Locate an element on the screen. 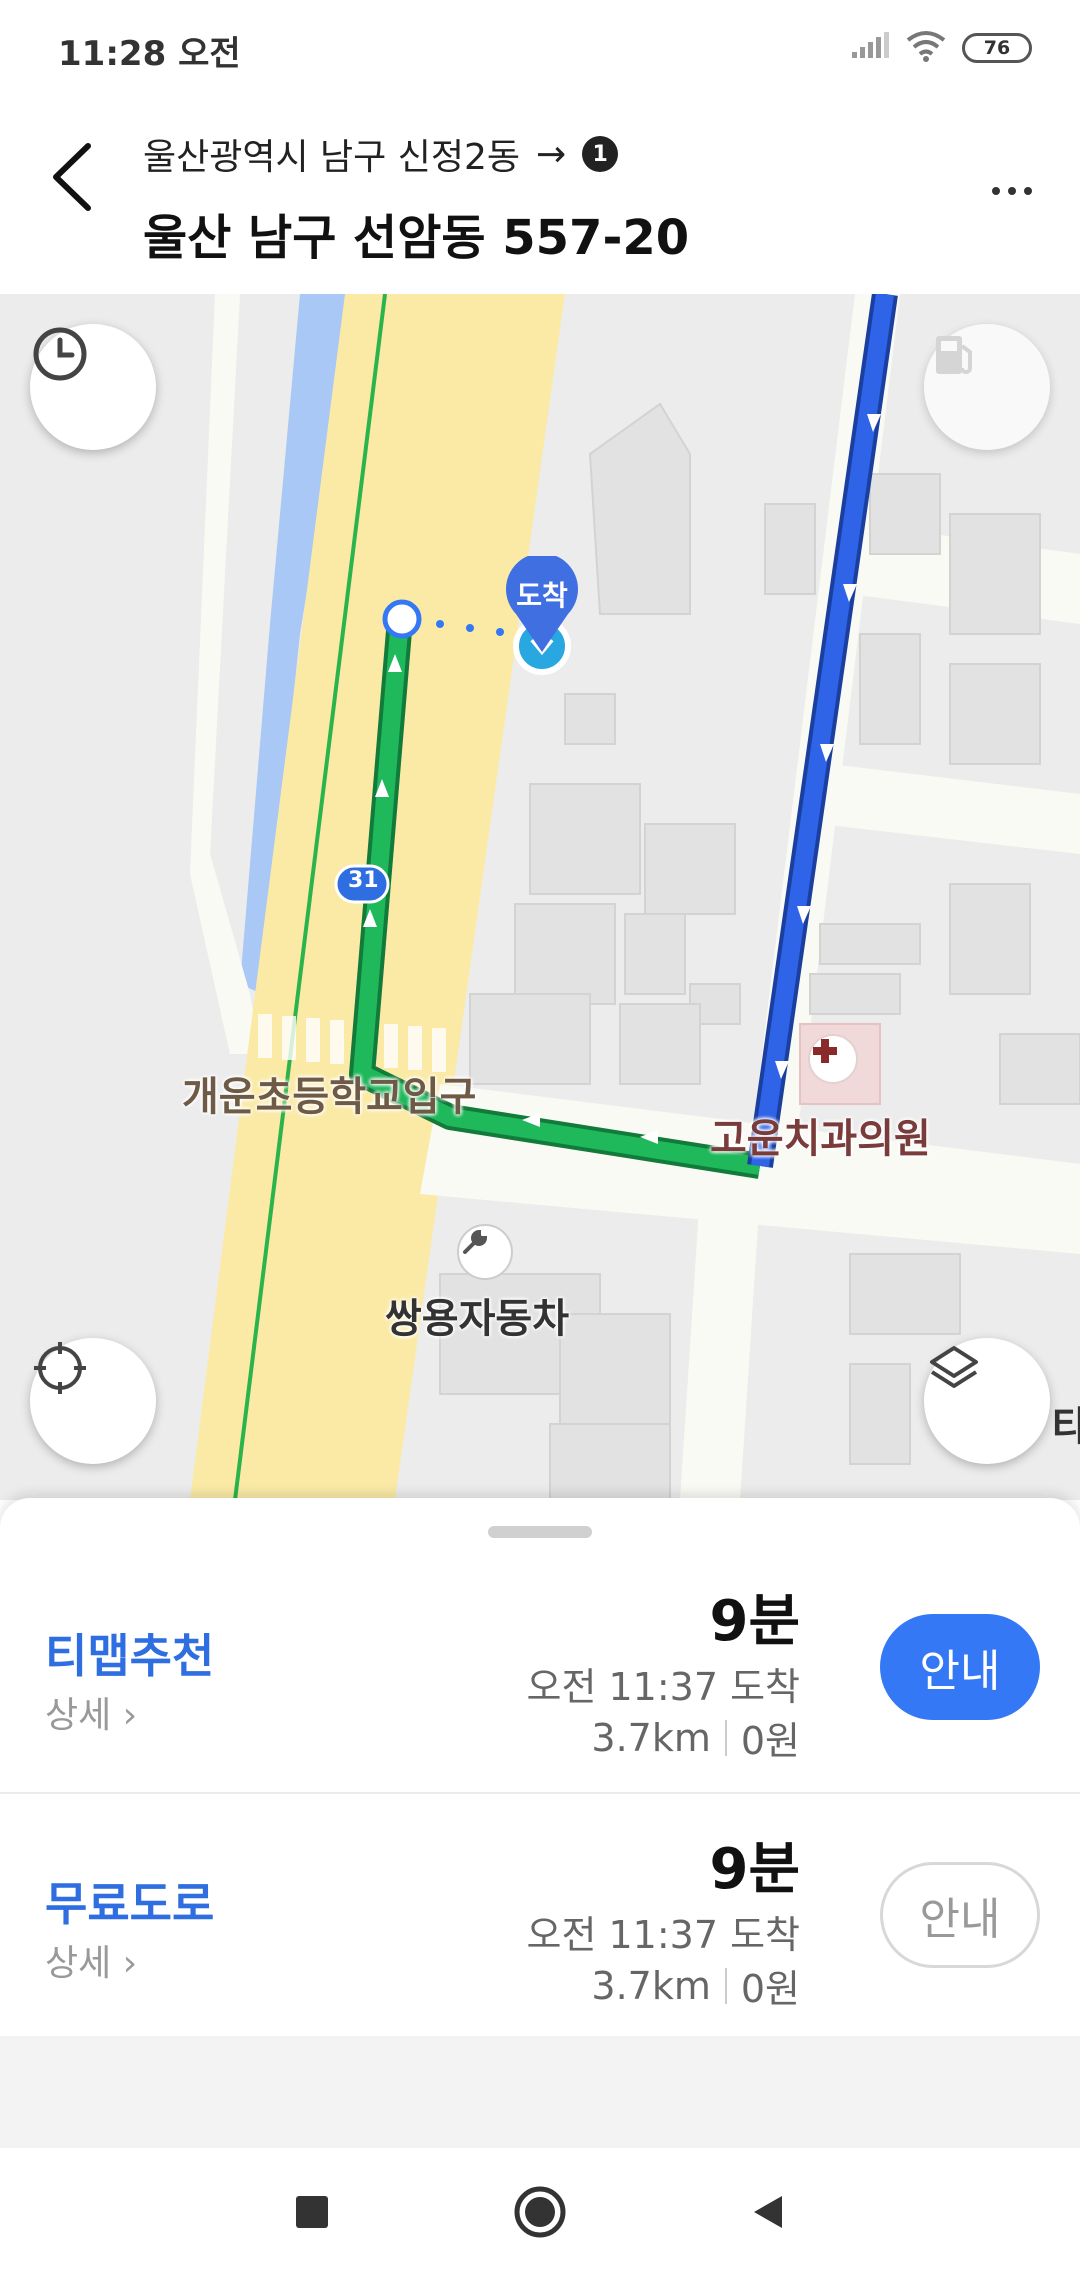 The image size is (1080, 2280). recent-apps-button is located at coordinates (312, 2214).